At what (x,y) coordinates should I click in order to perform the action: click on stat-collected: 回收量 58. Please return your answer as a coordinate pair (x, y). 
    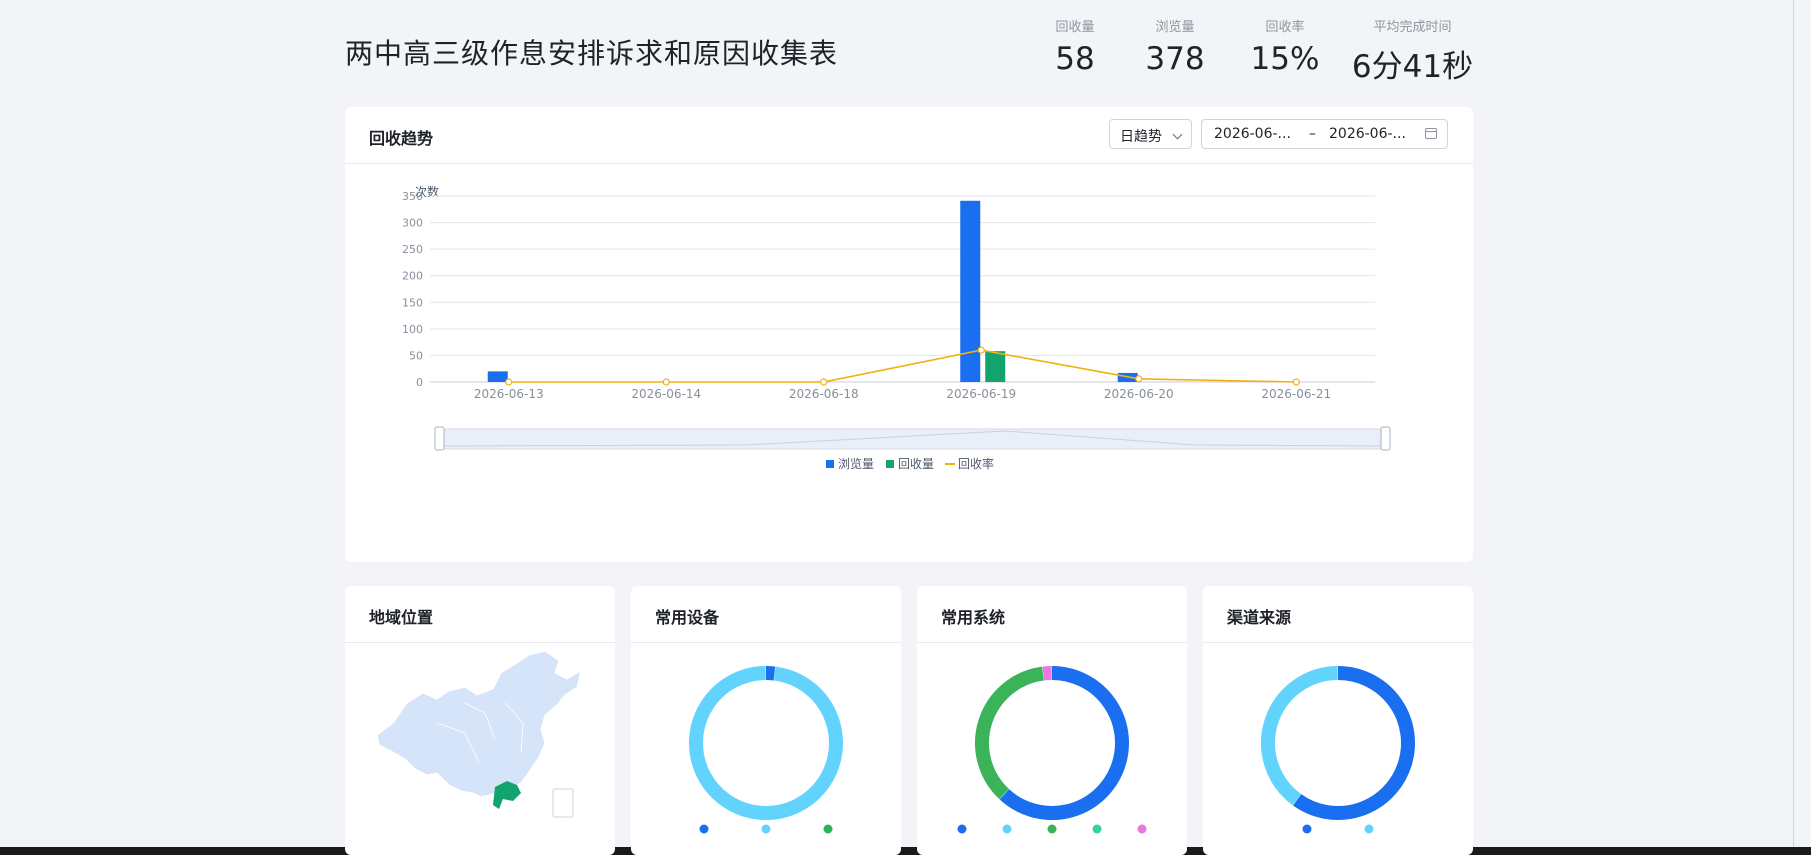
    Looking at the image, I should click on (1075, 46).